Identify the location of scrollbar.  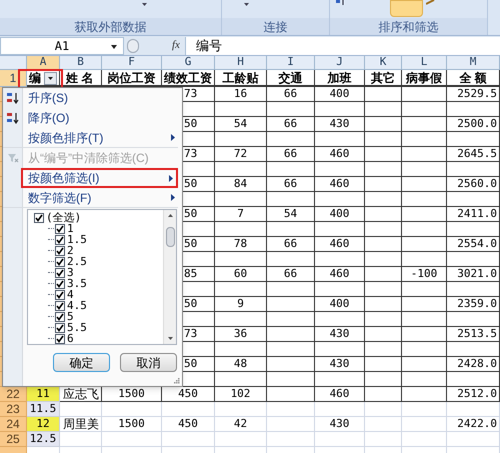
(169, 277).